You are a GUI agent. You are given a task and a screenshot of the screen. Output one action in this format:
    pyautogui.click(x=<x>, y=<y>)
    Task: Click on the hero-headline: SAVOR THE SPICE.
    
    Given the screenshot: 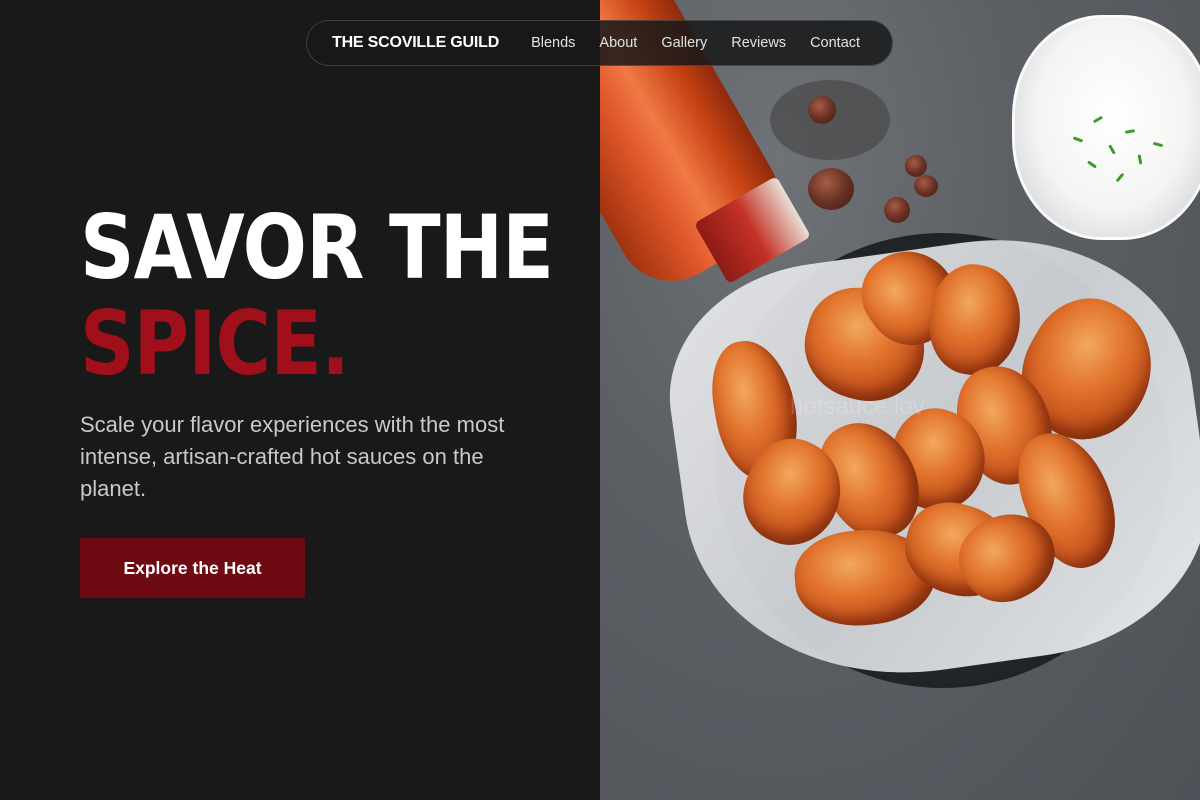 What is the action you would take?
    pyautogui.click(x=317, y=295)
    